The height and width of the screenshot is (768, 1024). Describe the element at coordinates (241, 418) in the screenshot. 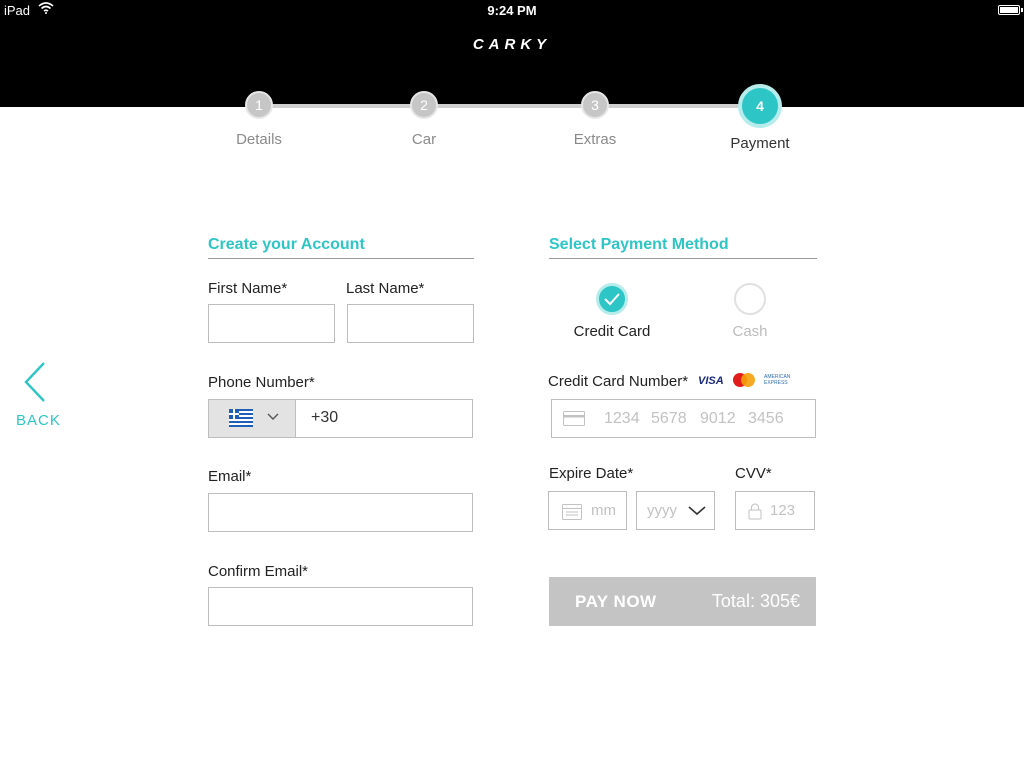

I see `greece-flag-icon` at that location.